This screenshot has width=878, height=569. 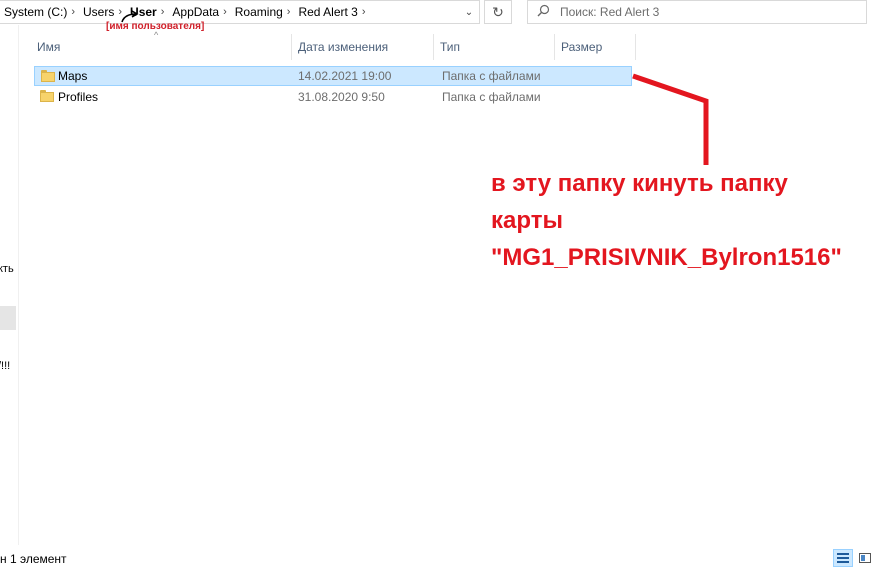 I want to click on tiles-view-button, so click(x=865, y=558).